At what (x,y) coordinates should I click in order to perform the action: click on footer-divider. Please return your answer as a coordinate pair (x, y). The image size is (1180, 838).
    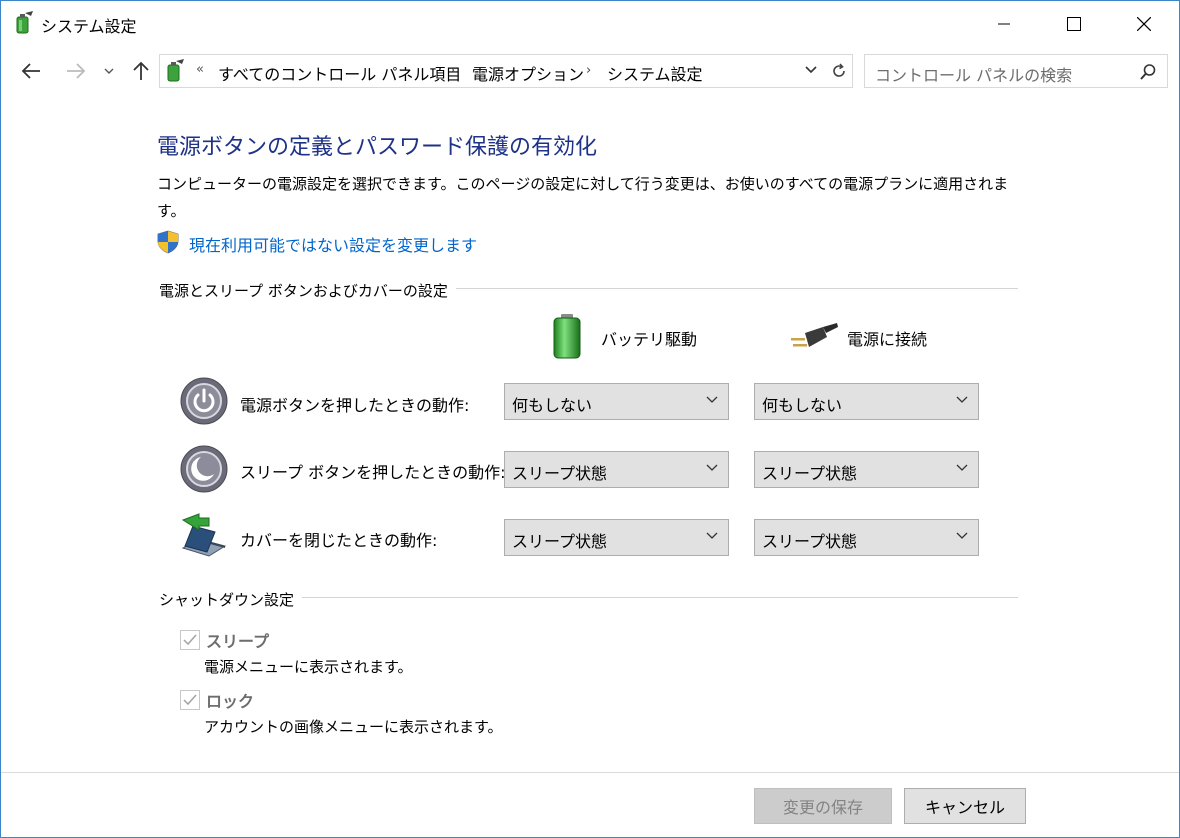
    Looking at the image, I should click on (590, 772).